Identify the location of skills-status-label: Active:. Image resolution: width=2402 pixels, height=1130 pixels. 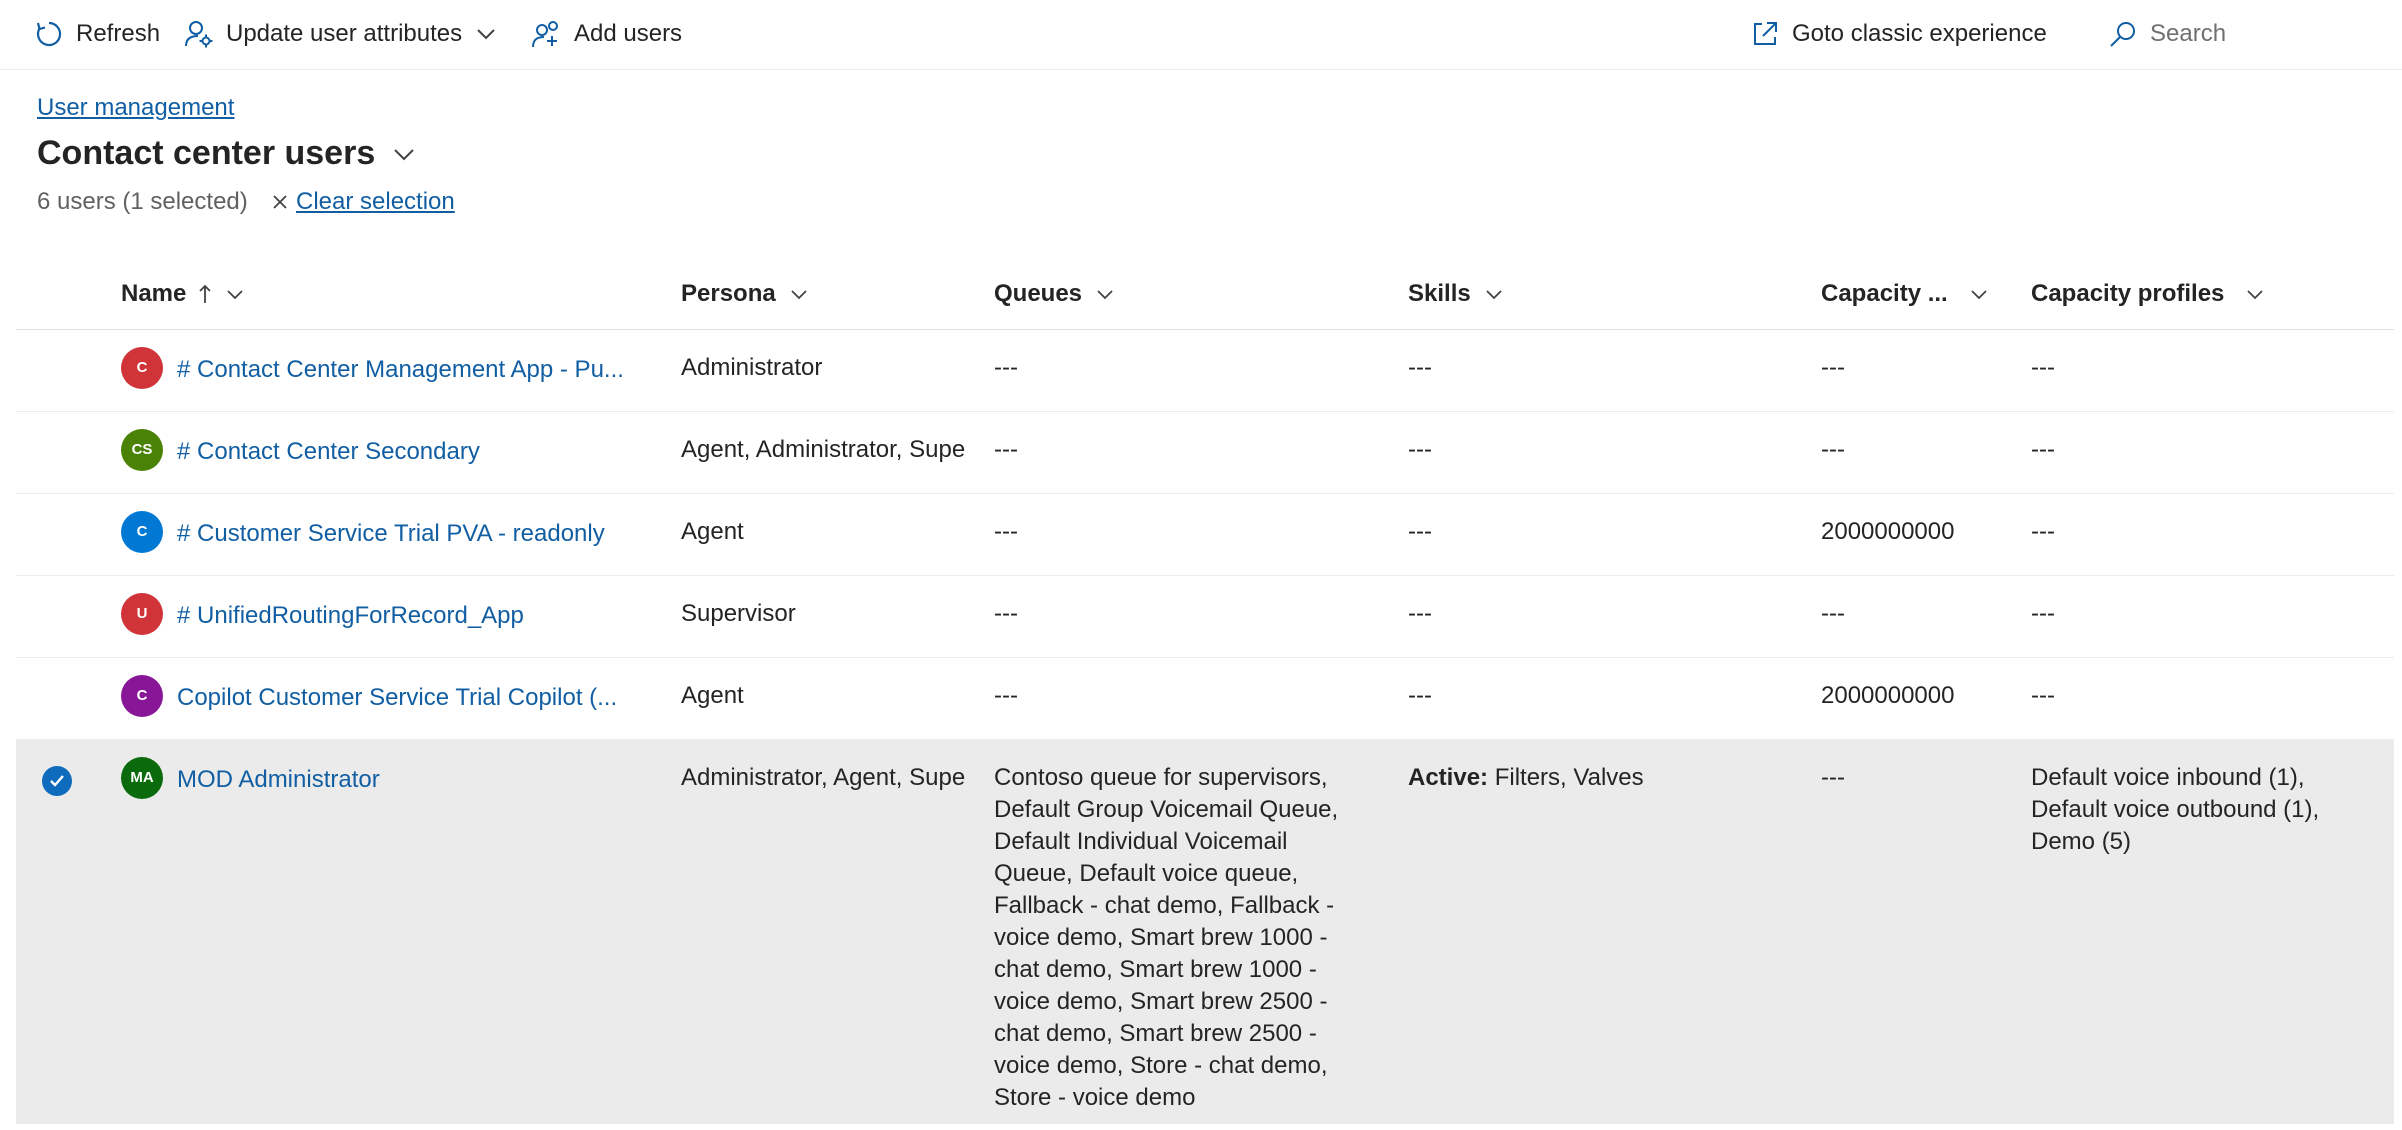
(1451, 777).